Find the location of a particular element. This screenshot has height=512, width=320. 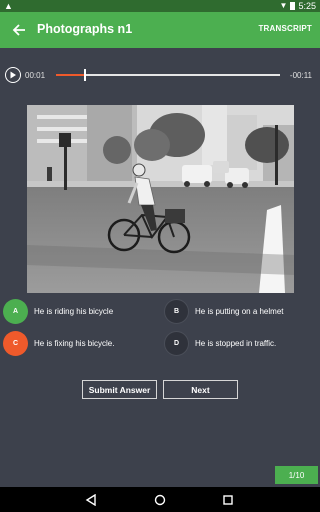

notification-icon: ▲ is located at coordinates (8, 6).